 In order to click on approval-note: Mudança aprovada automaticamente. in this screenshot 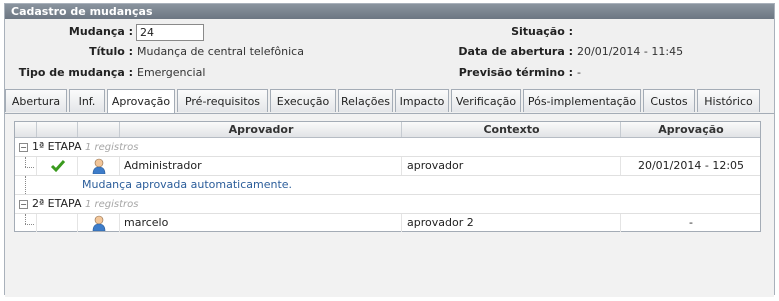, I will do `click(187, 184)`.